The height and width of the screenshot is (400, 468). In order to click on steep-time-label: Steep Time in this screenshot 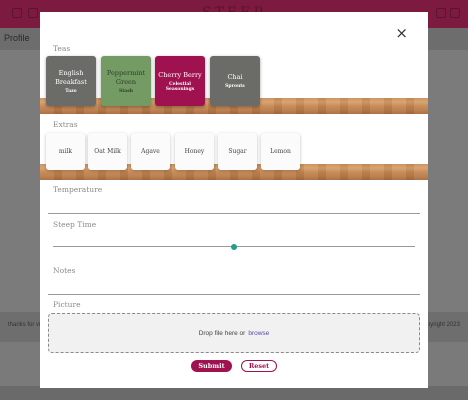, I will do `click(75, 224)`.